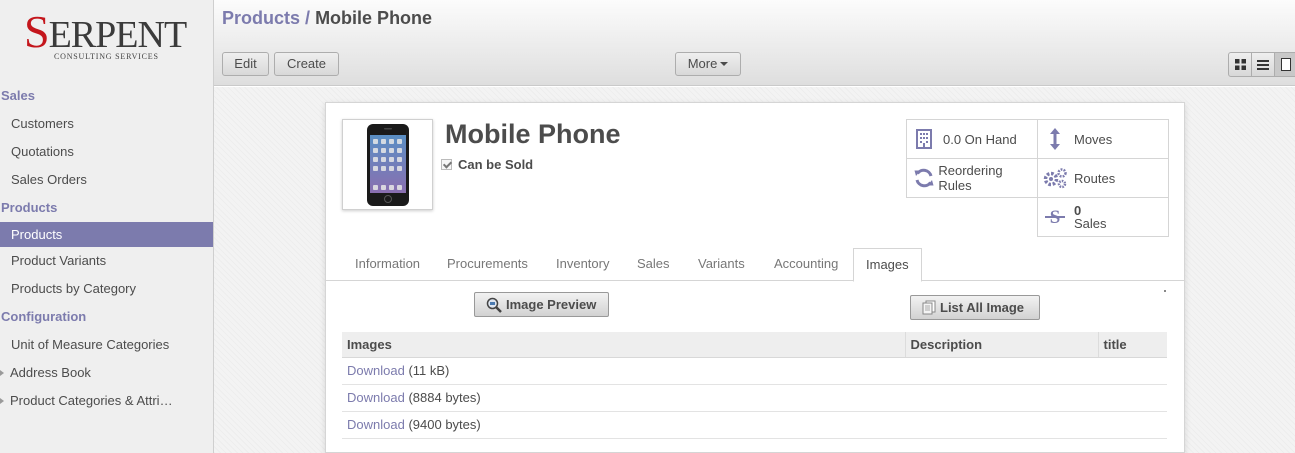  What do you see at coordinates (623, 425) in the screenshot?
I see `image-cell: Download (9400 bytes)` at bounding box center [623, 425].